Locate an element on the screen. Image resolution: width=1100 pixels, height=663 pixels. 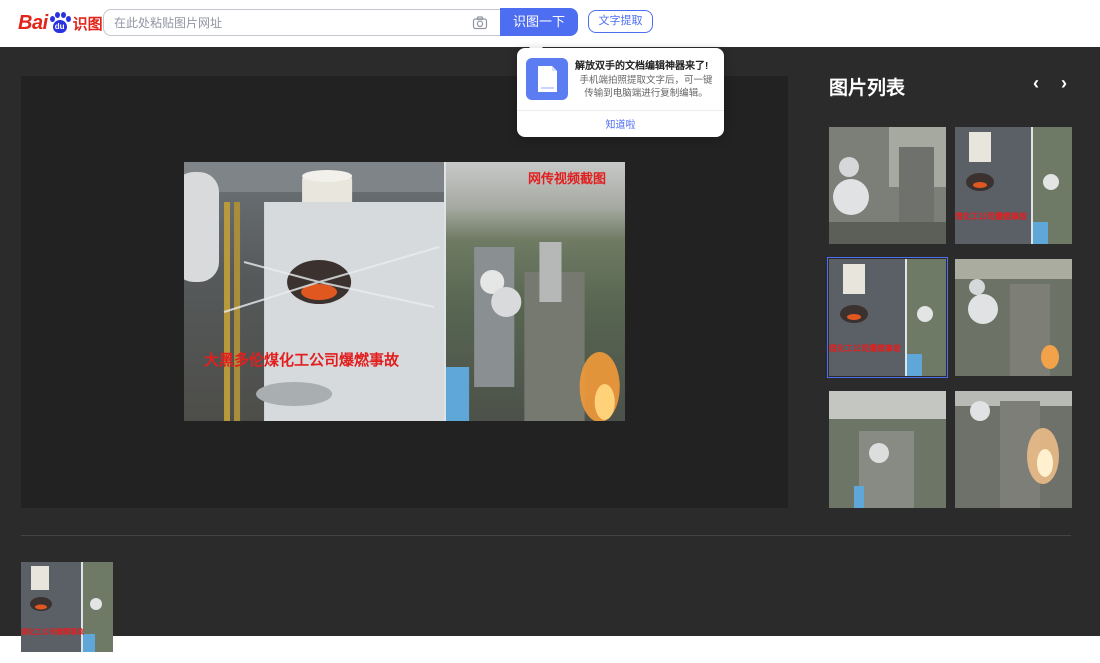
search-button: 识图一下 is located at coordinates (539, 22).